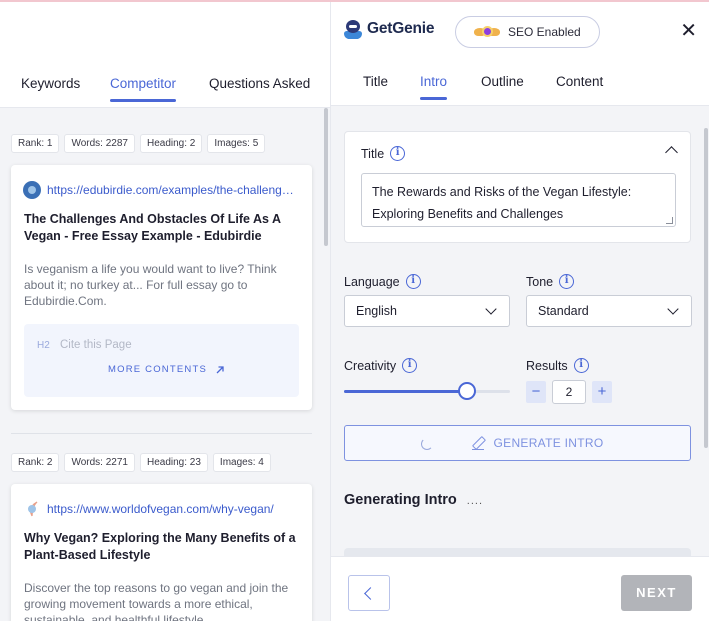  What do you see at coordinates (259, 83) in the screenshot?
I see `tab-questions-asked: Questions Asked` at bounding box center [259, 83].